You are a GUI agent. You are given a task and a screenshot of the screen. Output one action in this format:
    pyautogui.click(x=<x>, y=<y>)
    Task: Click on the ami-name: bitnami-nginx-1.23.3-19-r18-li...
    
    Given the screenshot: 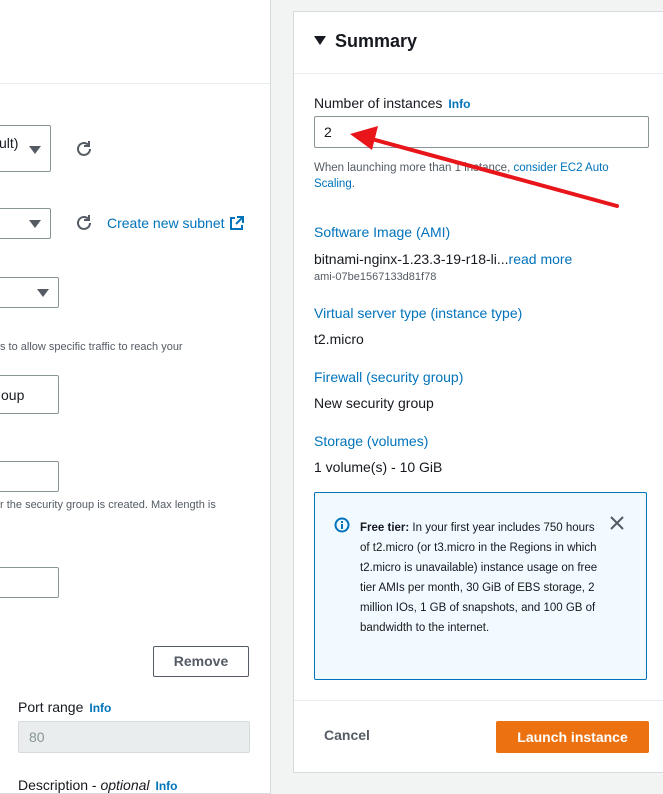 What is the action you would take?
    pyautogui.click(x=411, y=259)
    